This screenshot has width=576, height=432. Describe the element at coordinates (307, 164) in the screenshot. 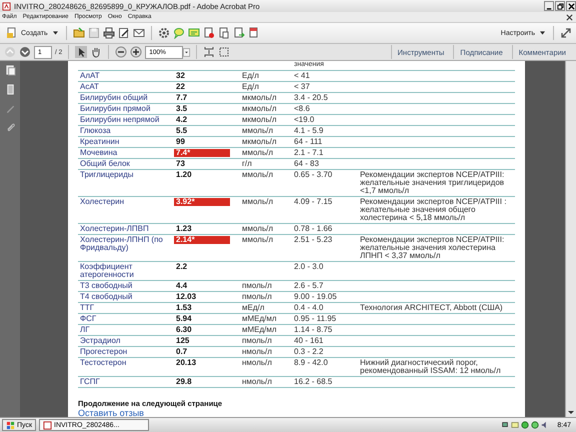

I see `reference-range: 64 - 83` at that location.